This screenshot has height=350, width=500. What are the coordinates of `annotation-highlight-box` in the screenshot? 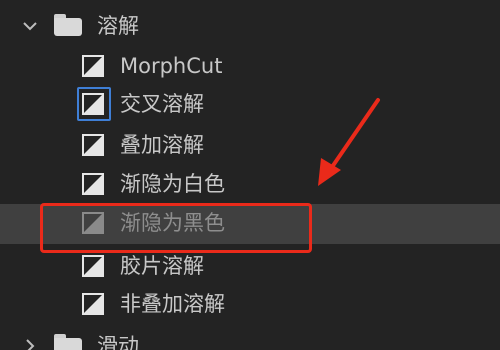 It's located at (176, 228).